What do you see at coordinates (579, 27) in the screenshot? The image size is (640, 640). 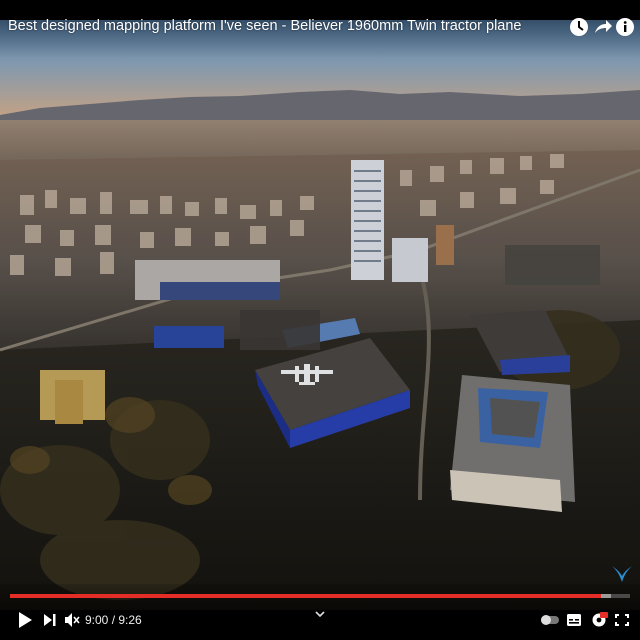 I see `clock-icon` at bounding box center [579, 27].